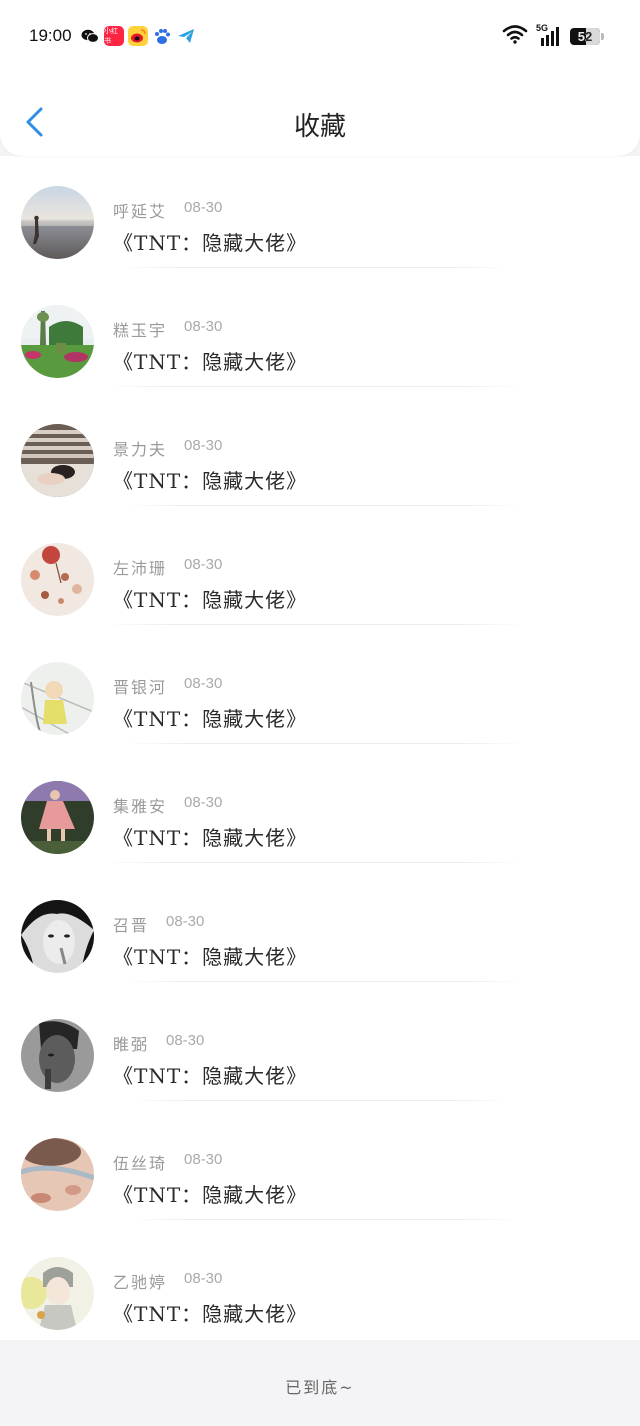  What do you see at coordinates (320, 230) in the screenshot?
I see `list-item: 呼延艾 08-30 《TNT：隐藏大佬》` at bounding box center [320, 230].